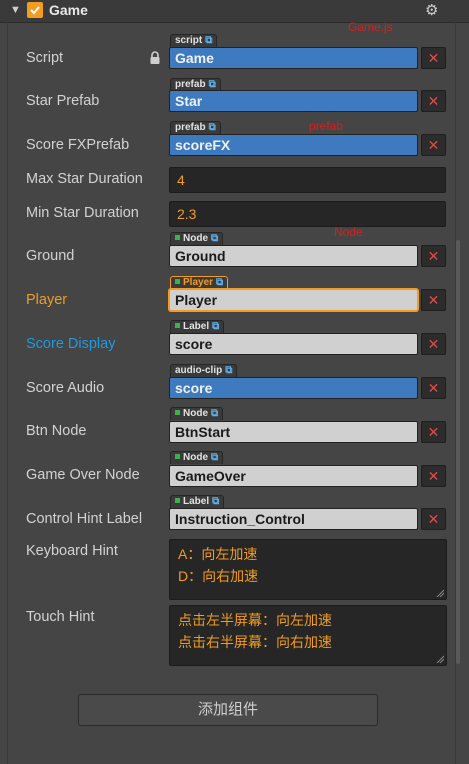 This screenshot has height=764, width=469. Describe the element at coordinates (433, 101) in the screenshot. I see `clear-star-prefab-button: ✕` at that location.